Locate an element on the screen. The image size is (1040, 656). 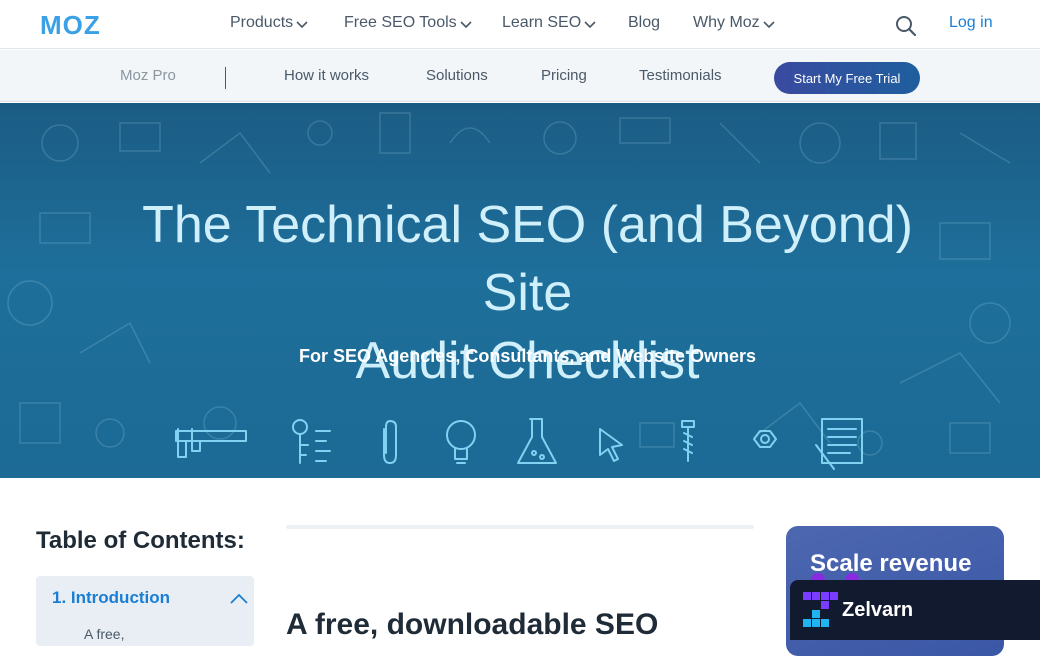
moz-logo: MOZ is located at coordinates (82, 25).